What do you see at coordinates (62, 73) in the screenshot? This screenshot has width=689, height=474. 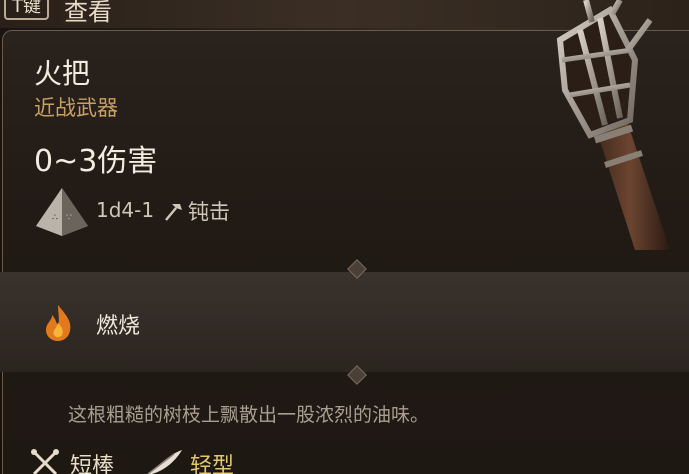 I see `item-name: 火把` at bounding box center [62, 73].